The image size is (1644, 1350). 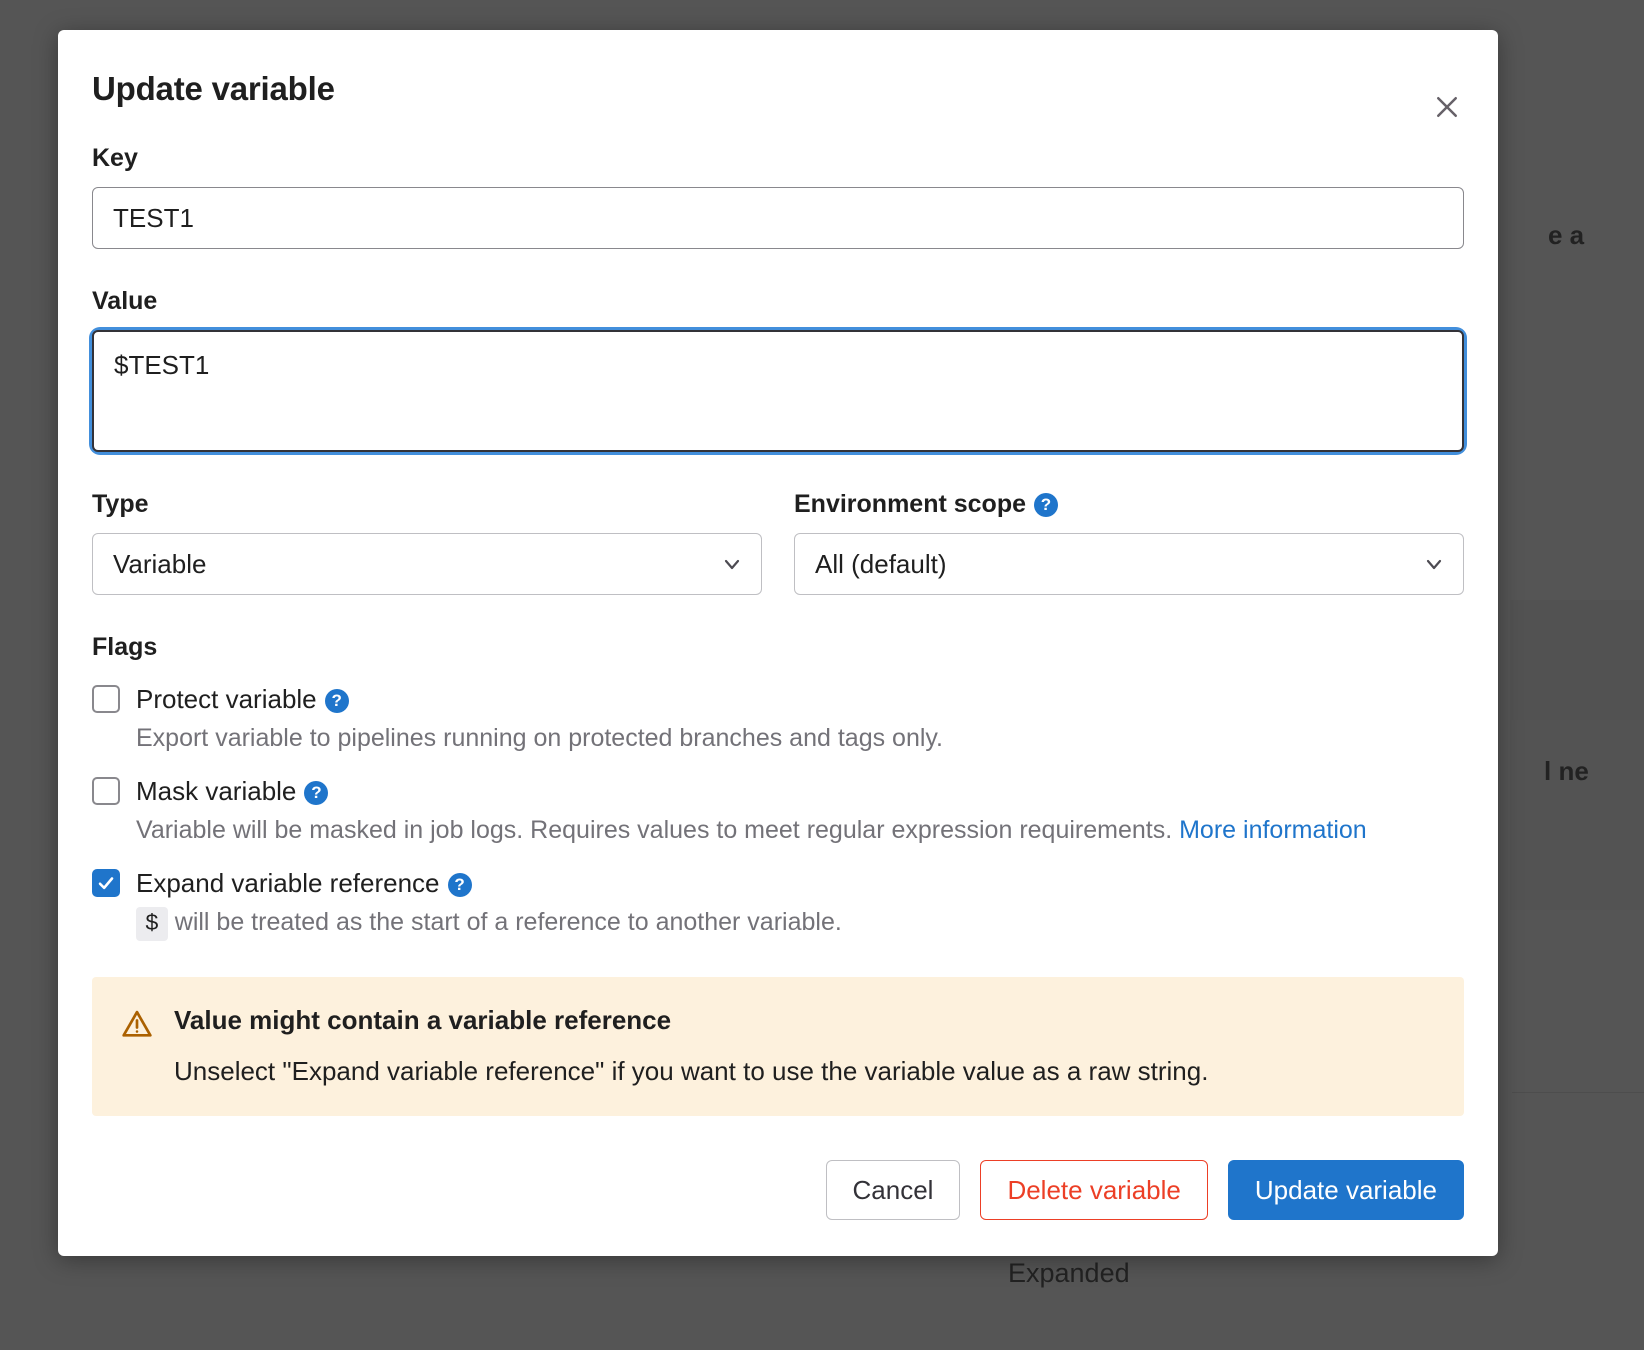 What do you see at coordinates (125, 647) in the screenshot?
I see `flags-label: Flags` at bounding box center [125, 647].